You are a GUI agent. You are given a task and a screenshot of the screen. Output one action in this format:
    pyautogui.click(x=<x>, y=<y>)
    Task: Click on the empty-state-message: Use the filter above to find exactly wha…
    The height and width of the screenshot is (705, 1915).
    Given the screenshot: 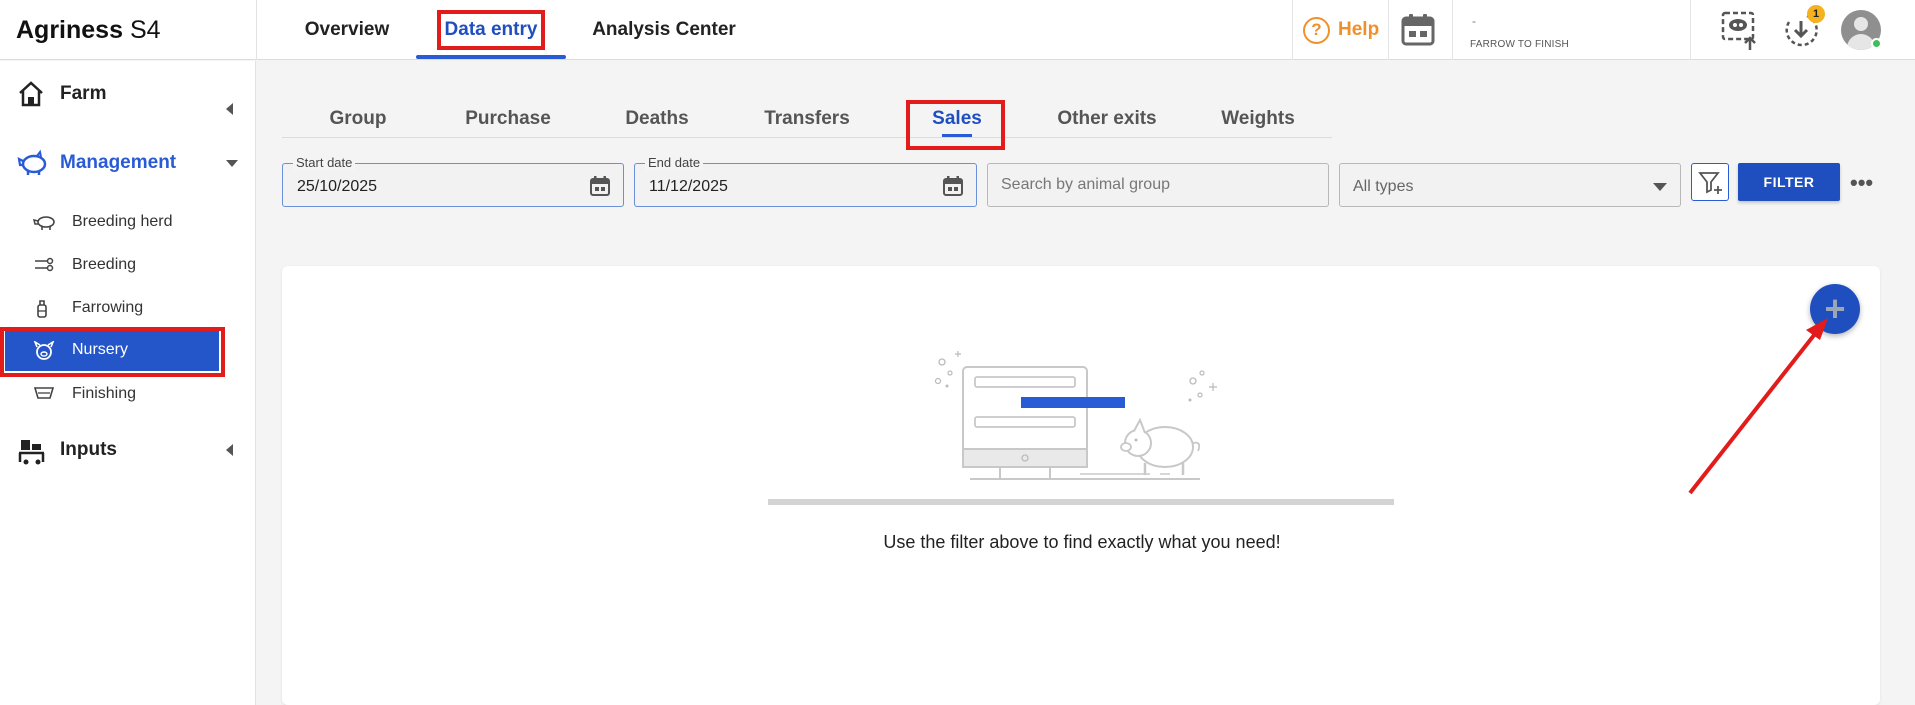 What is the action you would take?
    pyautogui.click(x=1082, y=542)
    